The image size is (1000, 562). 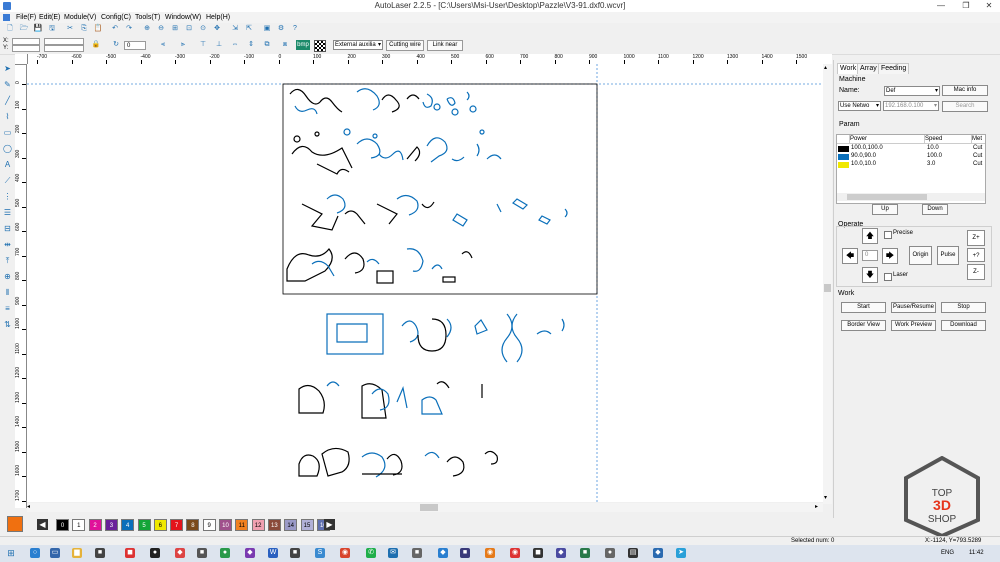 What do you see at coordinates (295, 29) in the screenshot?
I see `help-icon: ?` at bounding box center [295, 29].